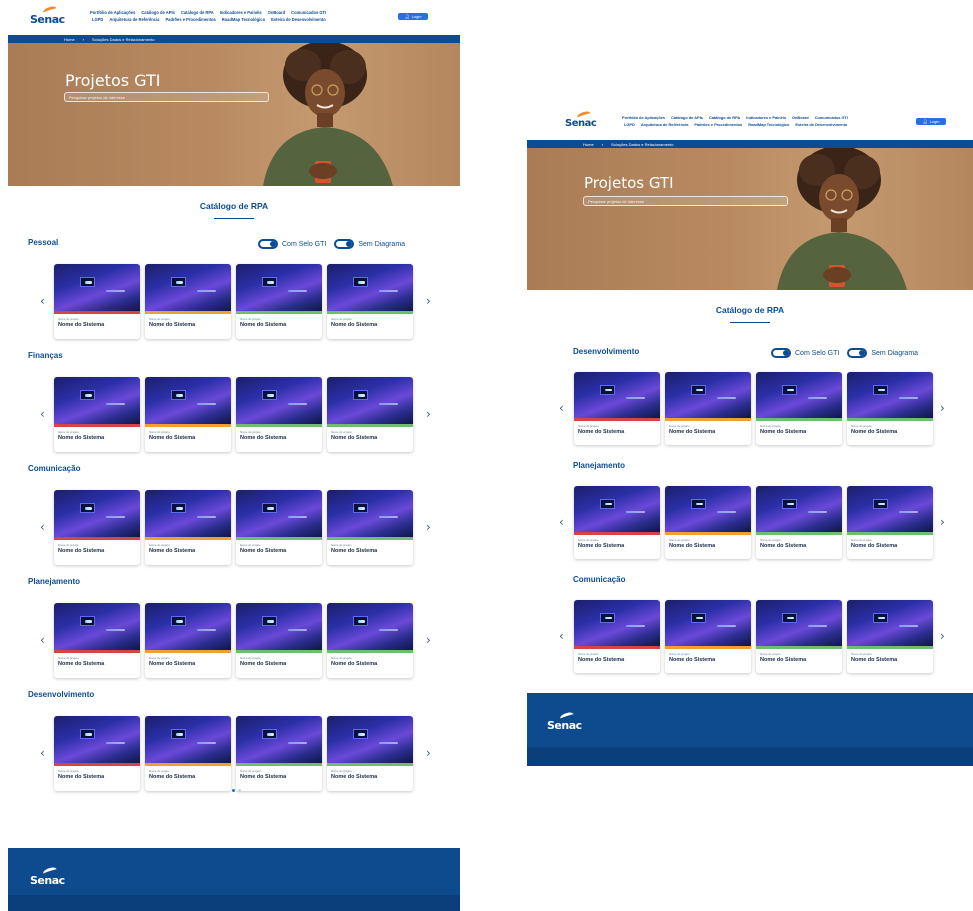 The height and width of the screenshot is (911, 973). What do you see at coordinates (581, 119) in the screenshot?
I see `senac-logo-alt: Senac` at bounding box center [581, 119].